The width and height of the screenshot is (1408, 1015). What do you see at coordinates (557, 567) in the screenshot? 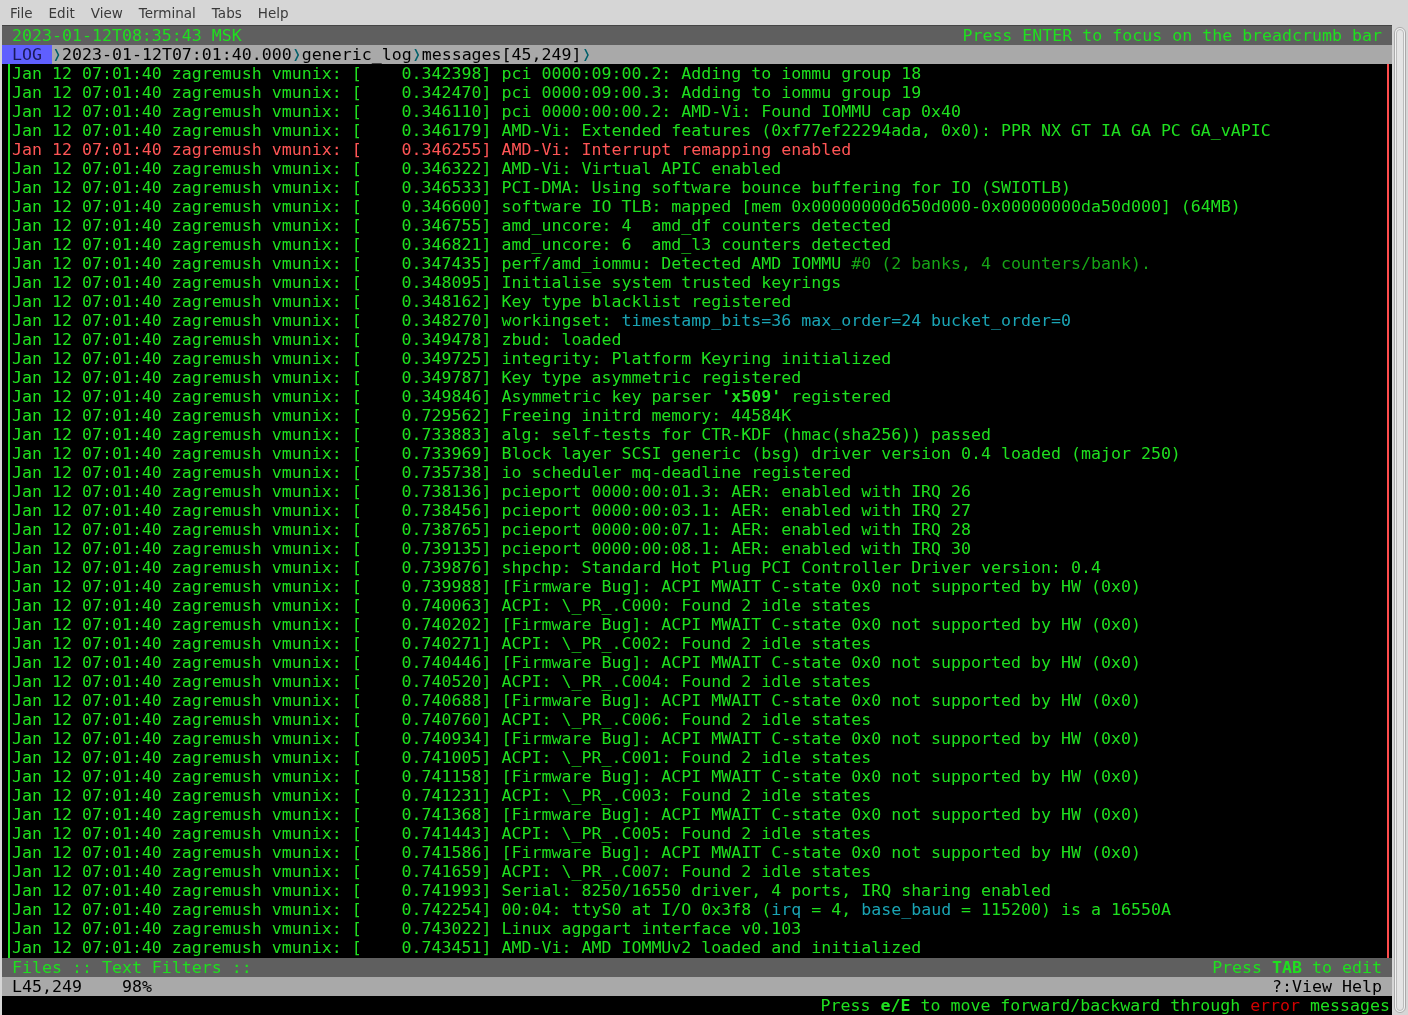
I see `log-line: Jan 12 07:01:40 zagremush vmunix: [ 0.739876] shpchp: Standard Hot Plug PCI Controller Driver version: 0.4` at bounding box center [557, 567].